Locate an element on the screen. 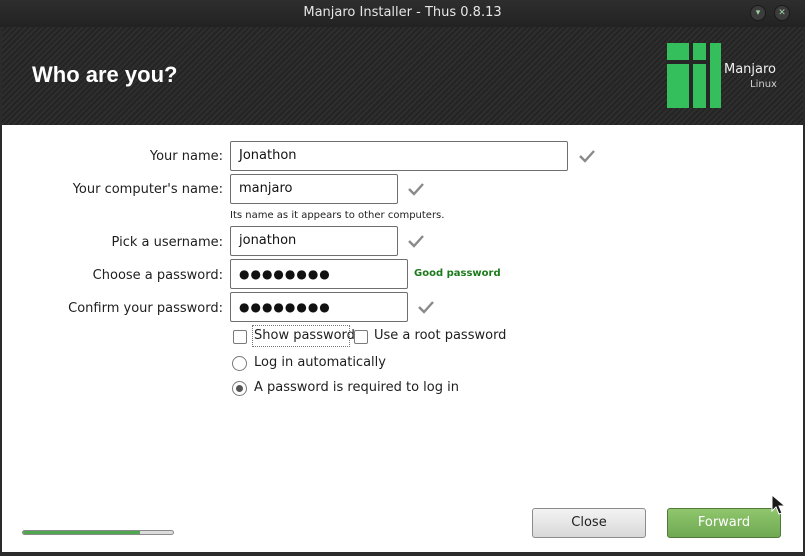 Image resolution: width=805 pixels, height=556 pixels. window-title: Manjaro Installer - Thus 0.8.13 is located at coordinates (402, 12).